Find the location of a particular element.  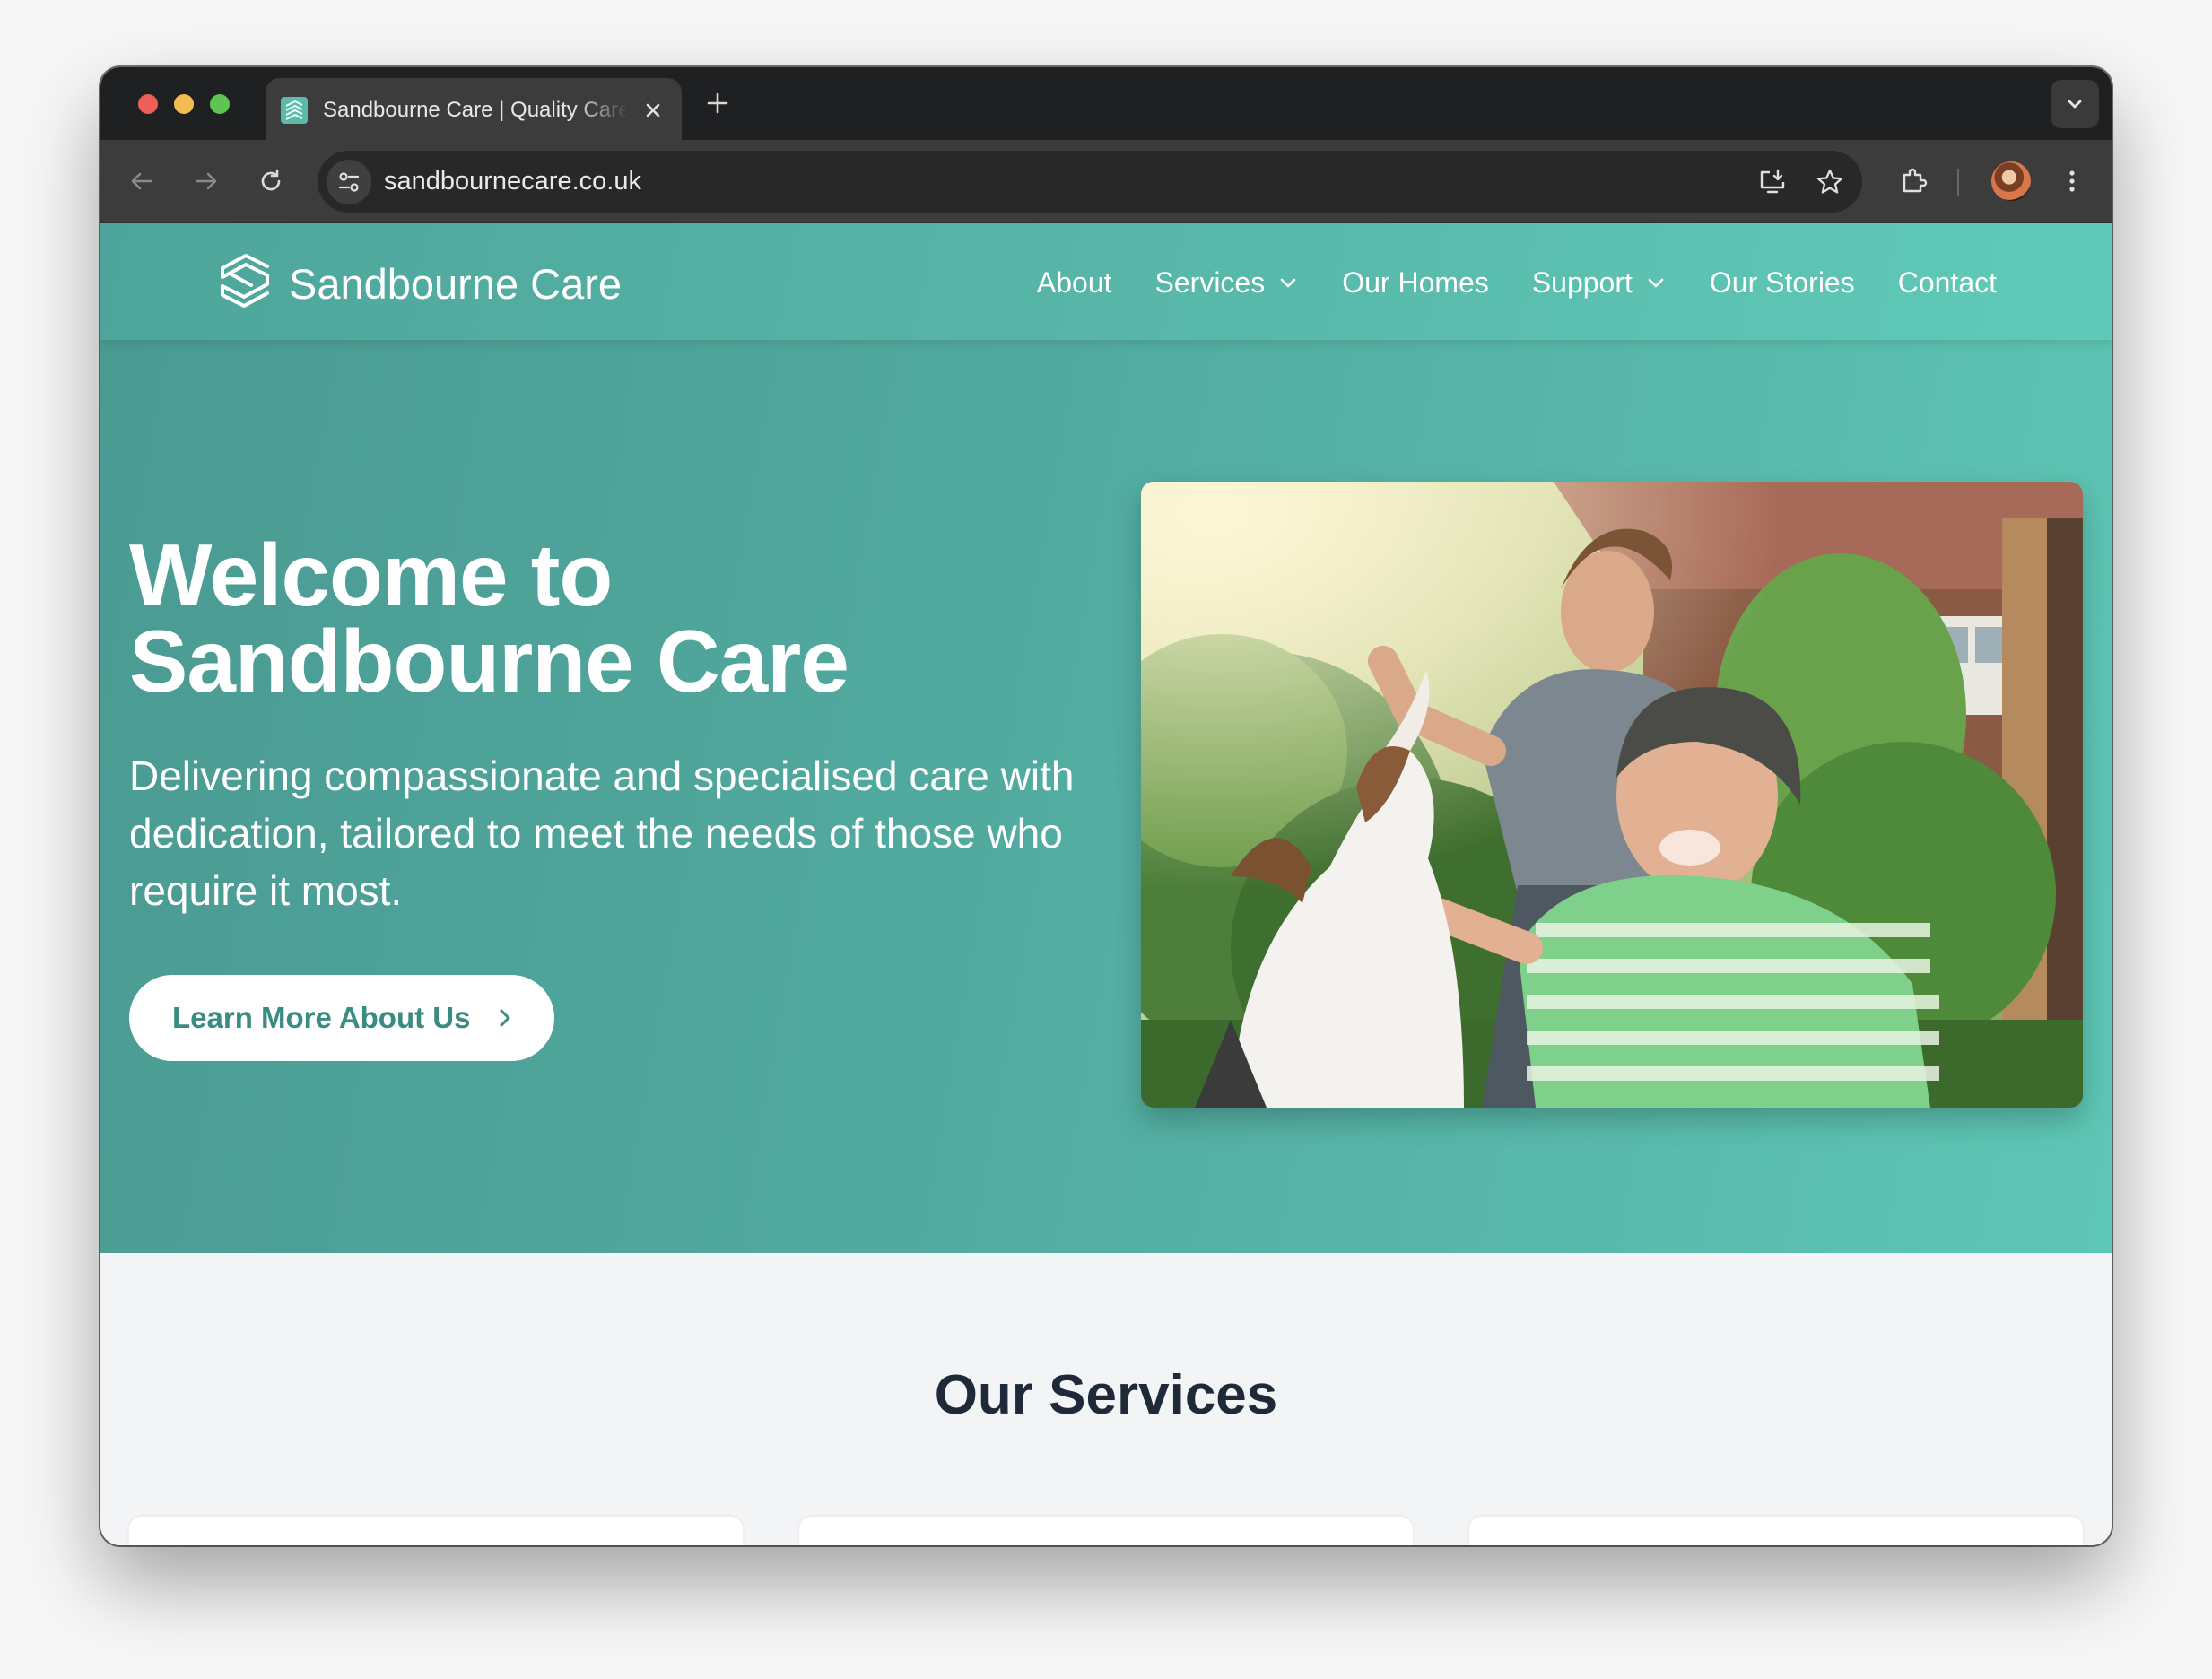

nav-our-homes: Our Homes is located at coordinates (1415, 282).